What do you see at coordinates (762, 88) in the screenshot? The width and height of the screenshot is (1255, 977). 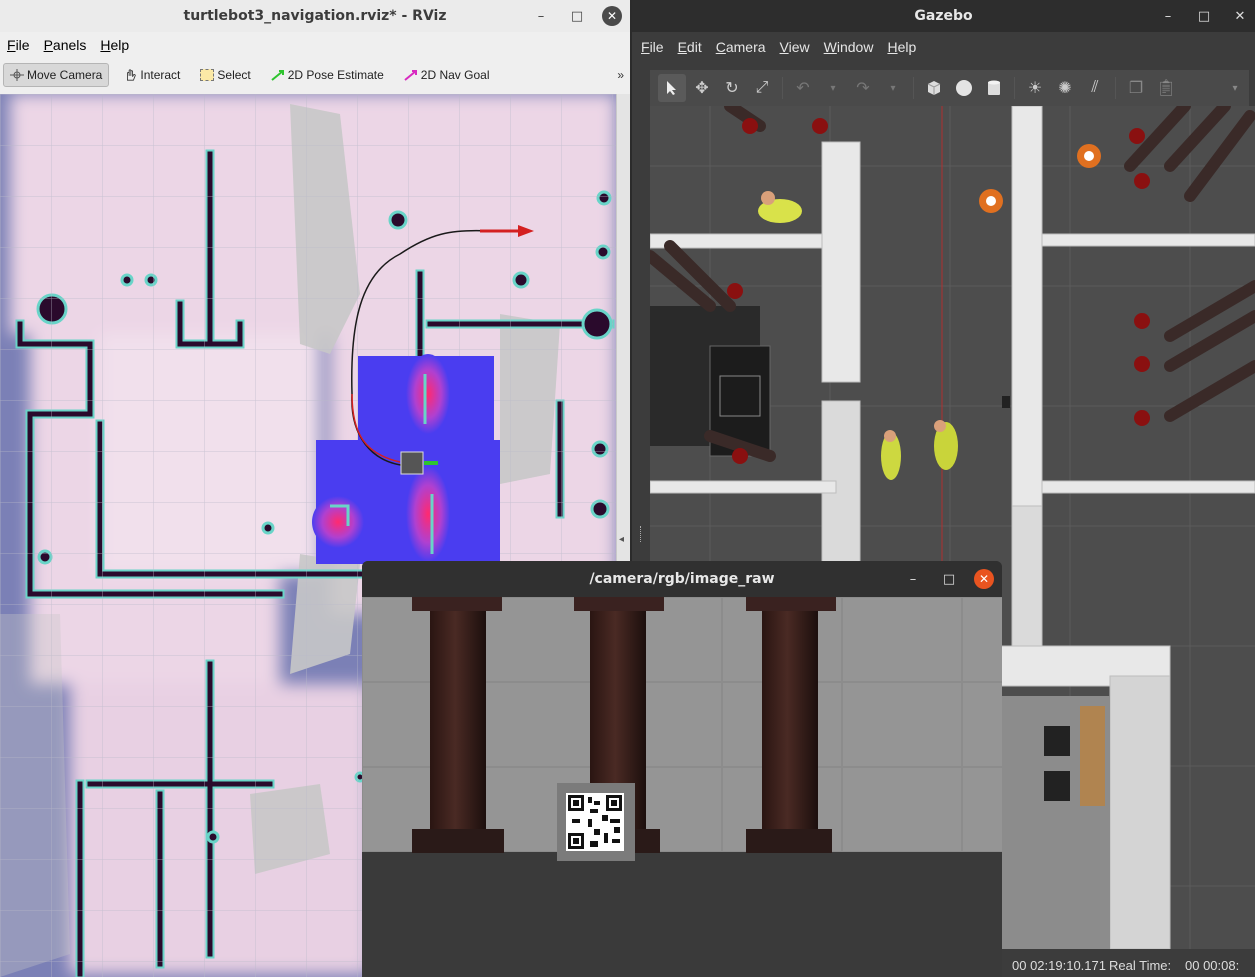 I see `scale-icon: ⤢` at bounding box center [762, 88].